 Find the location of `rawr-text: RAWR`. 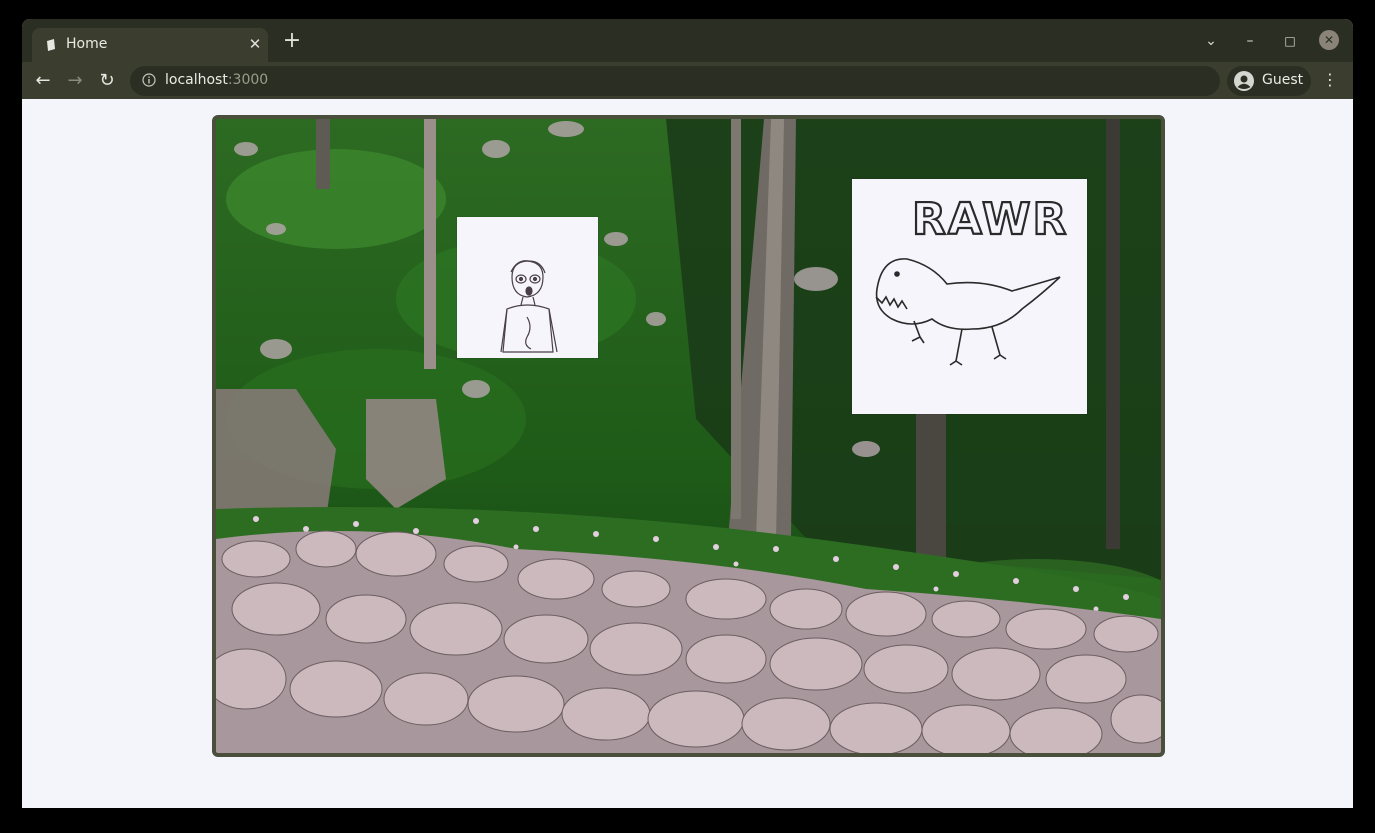

rawr-text: RAWR is located at coordinates (990, 219).